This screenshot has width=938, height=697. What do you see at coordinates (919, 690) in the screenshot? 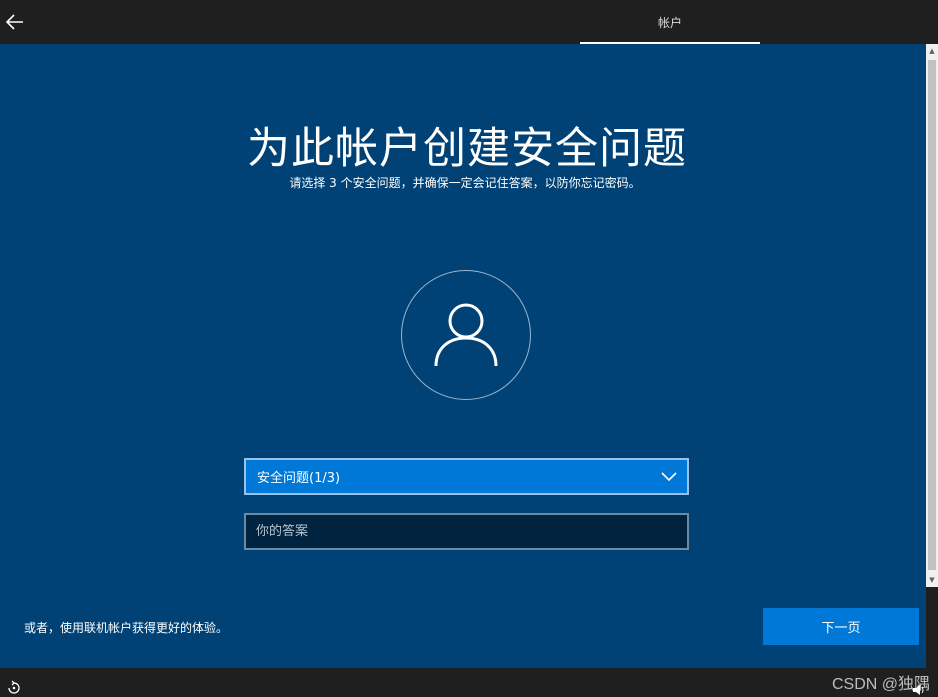
I see `volume-icon` at bounding box center [919, 690].